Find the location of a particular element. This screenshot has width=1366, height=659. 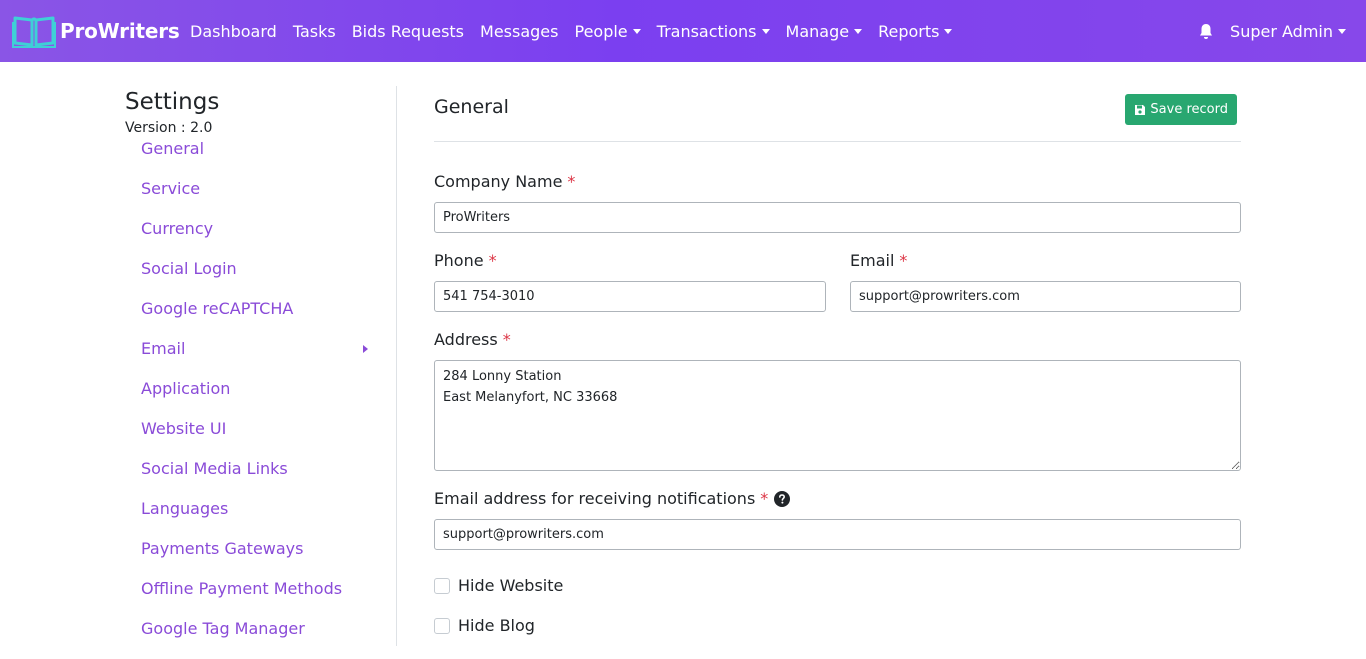

sidebar-item-application: Application is located at coordinates (260, 399).